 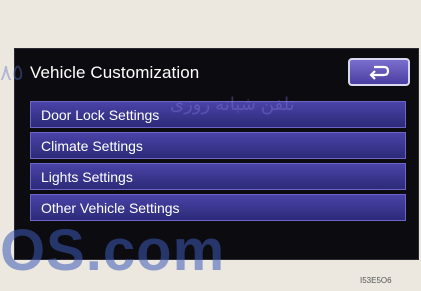 I want to click on menu-item-lights-settings: Lights Settings, so click(x=218, y=176).